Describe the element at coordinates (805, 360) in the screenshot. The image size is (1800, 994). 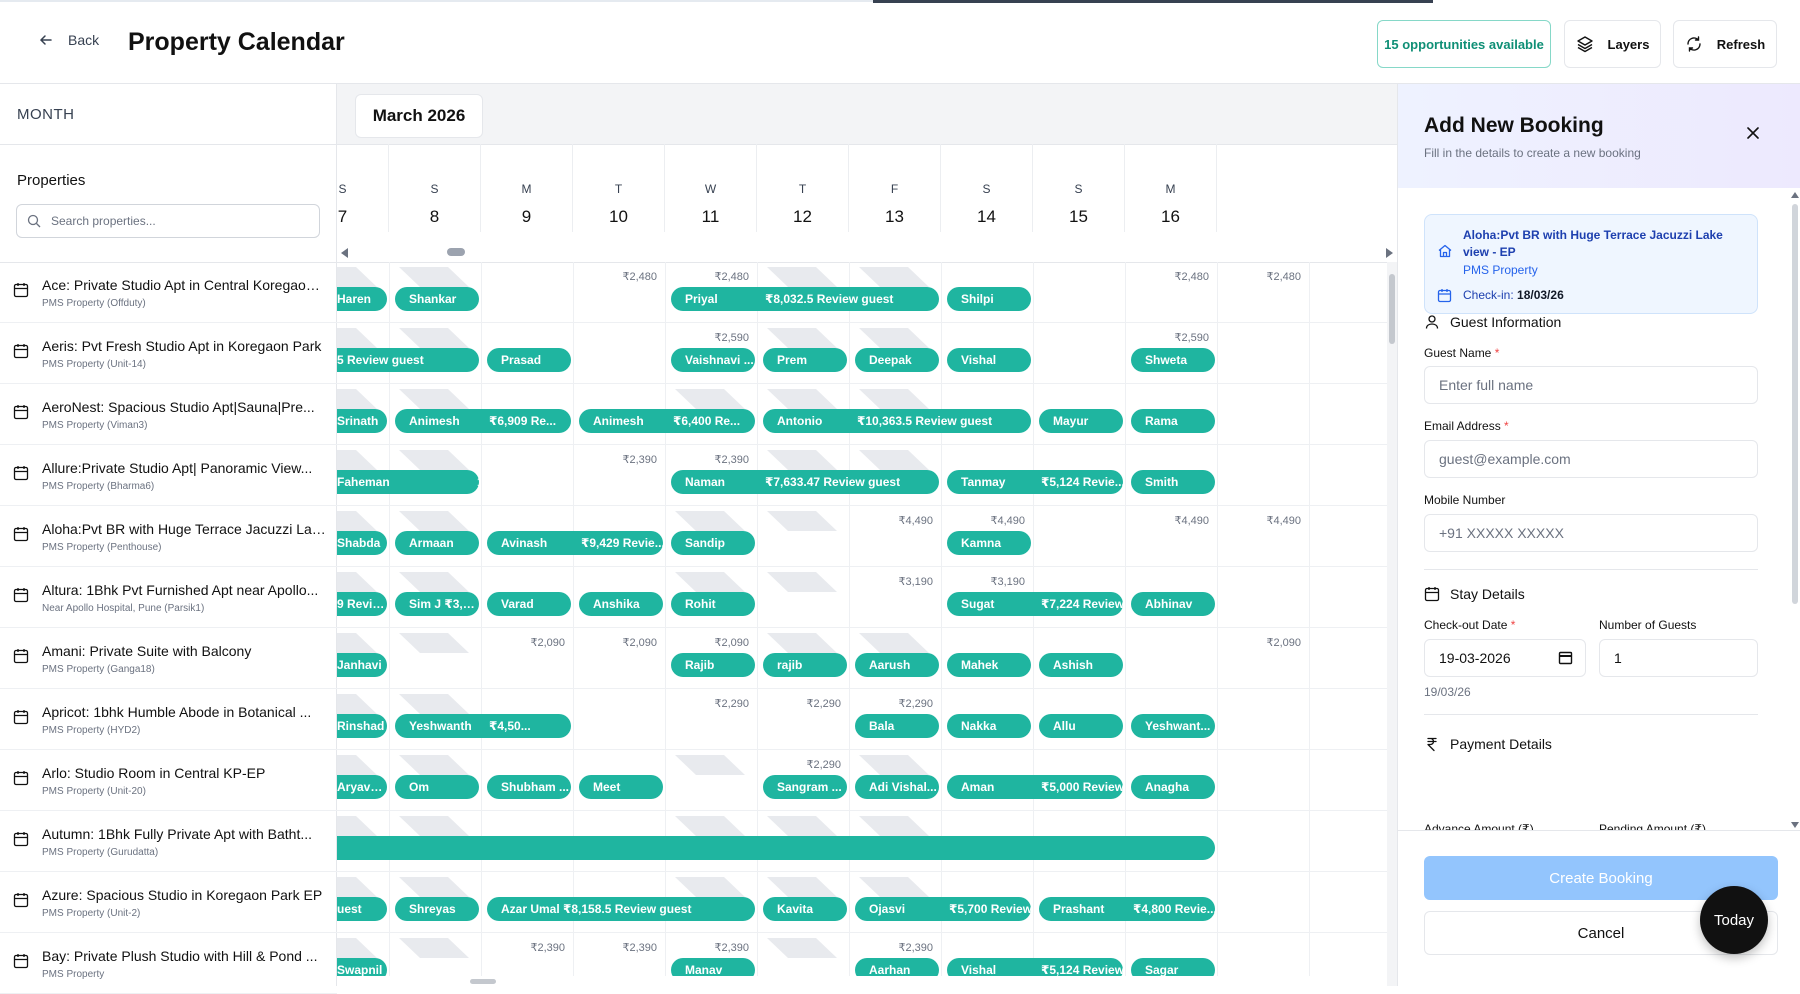
I see `booking-bar: Prem` at that location.